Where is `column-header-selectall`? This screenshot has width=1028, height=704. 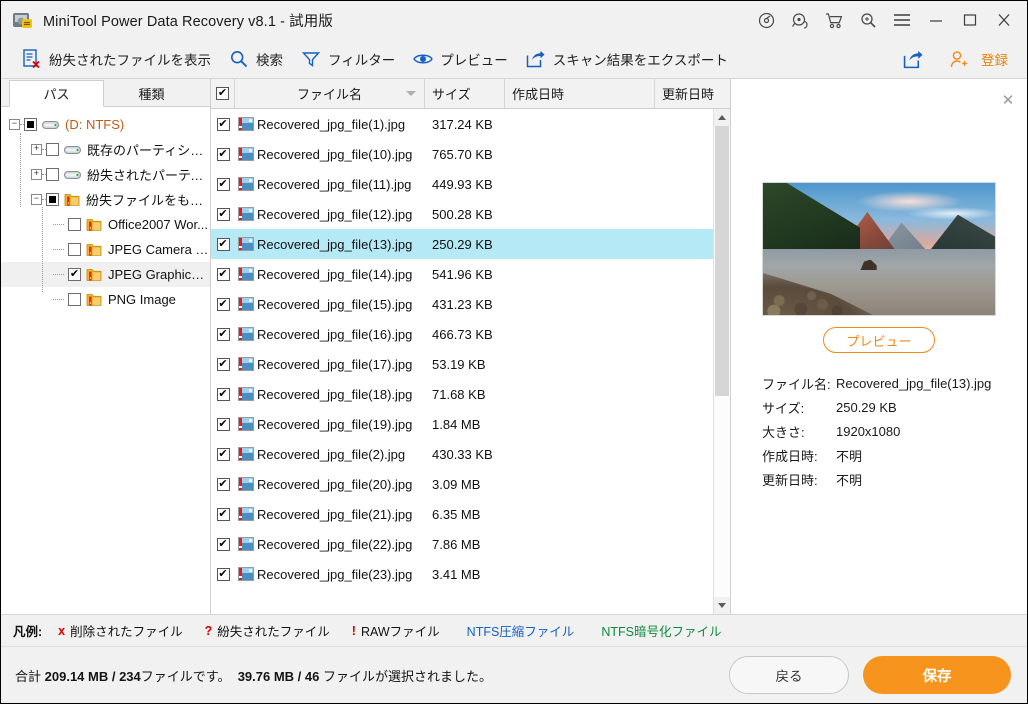
column-header-selectall is located at coordinates (223, 93).